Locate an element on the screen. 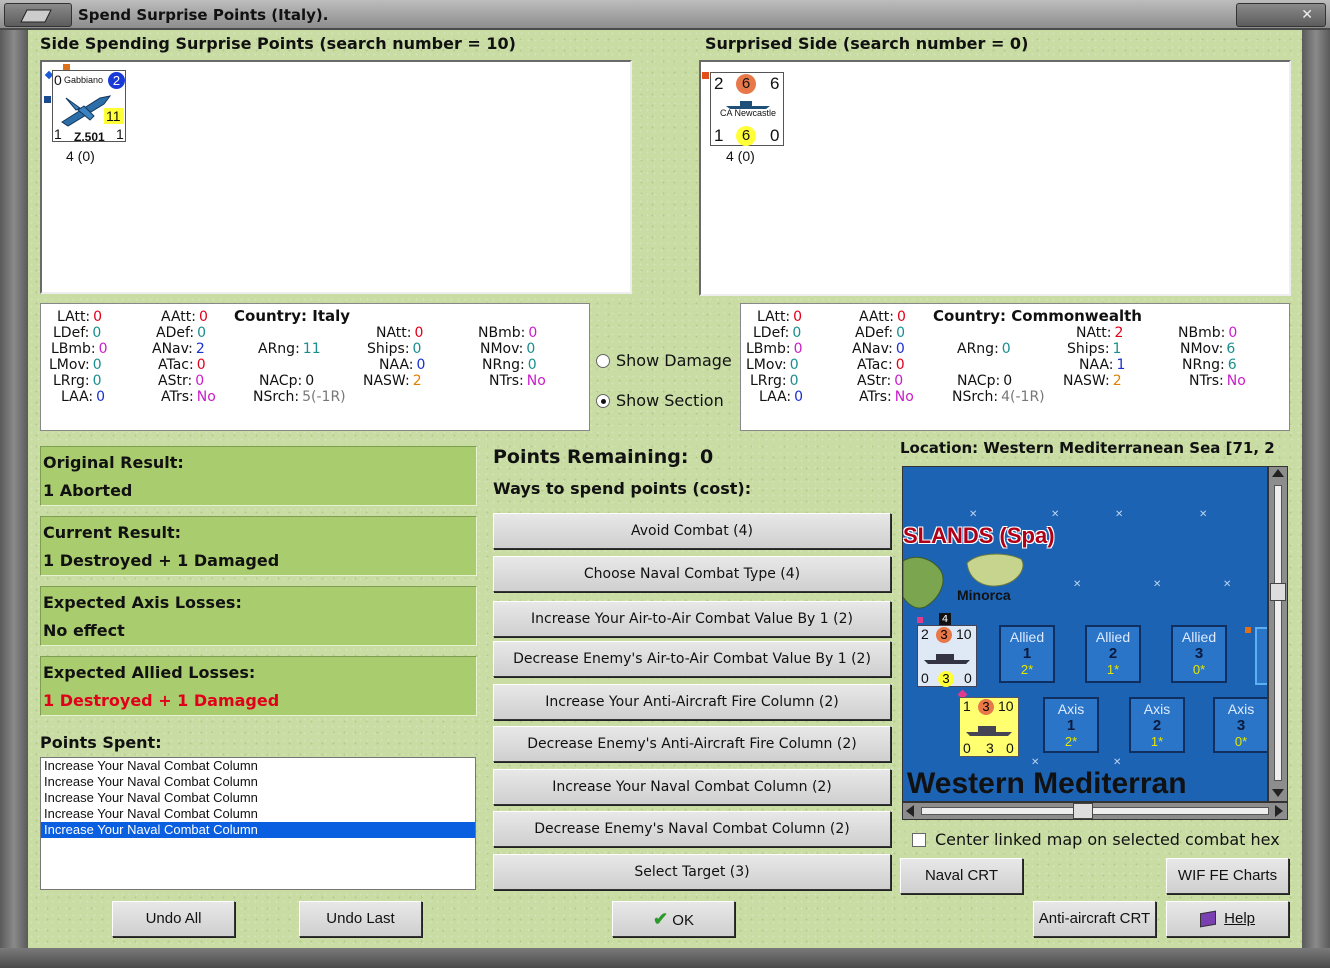  original-result-label: Original Result: is located at coordinates (113, 462).